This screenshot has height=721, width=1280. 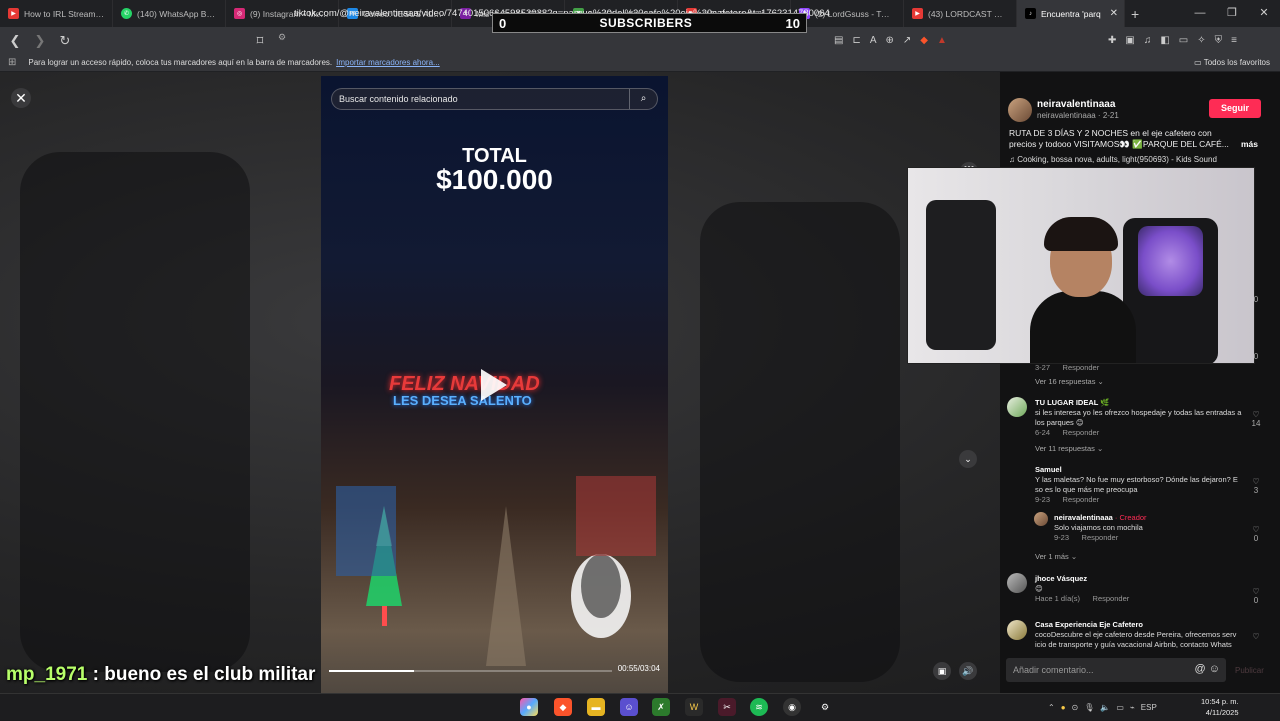 I want to click on reader-icon: ▤, so click(x=838, y=40).